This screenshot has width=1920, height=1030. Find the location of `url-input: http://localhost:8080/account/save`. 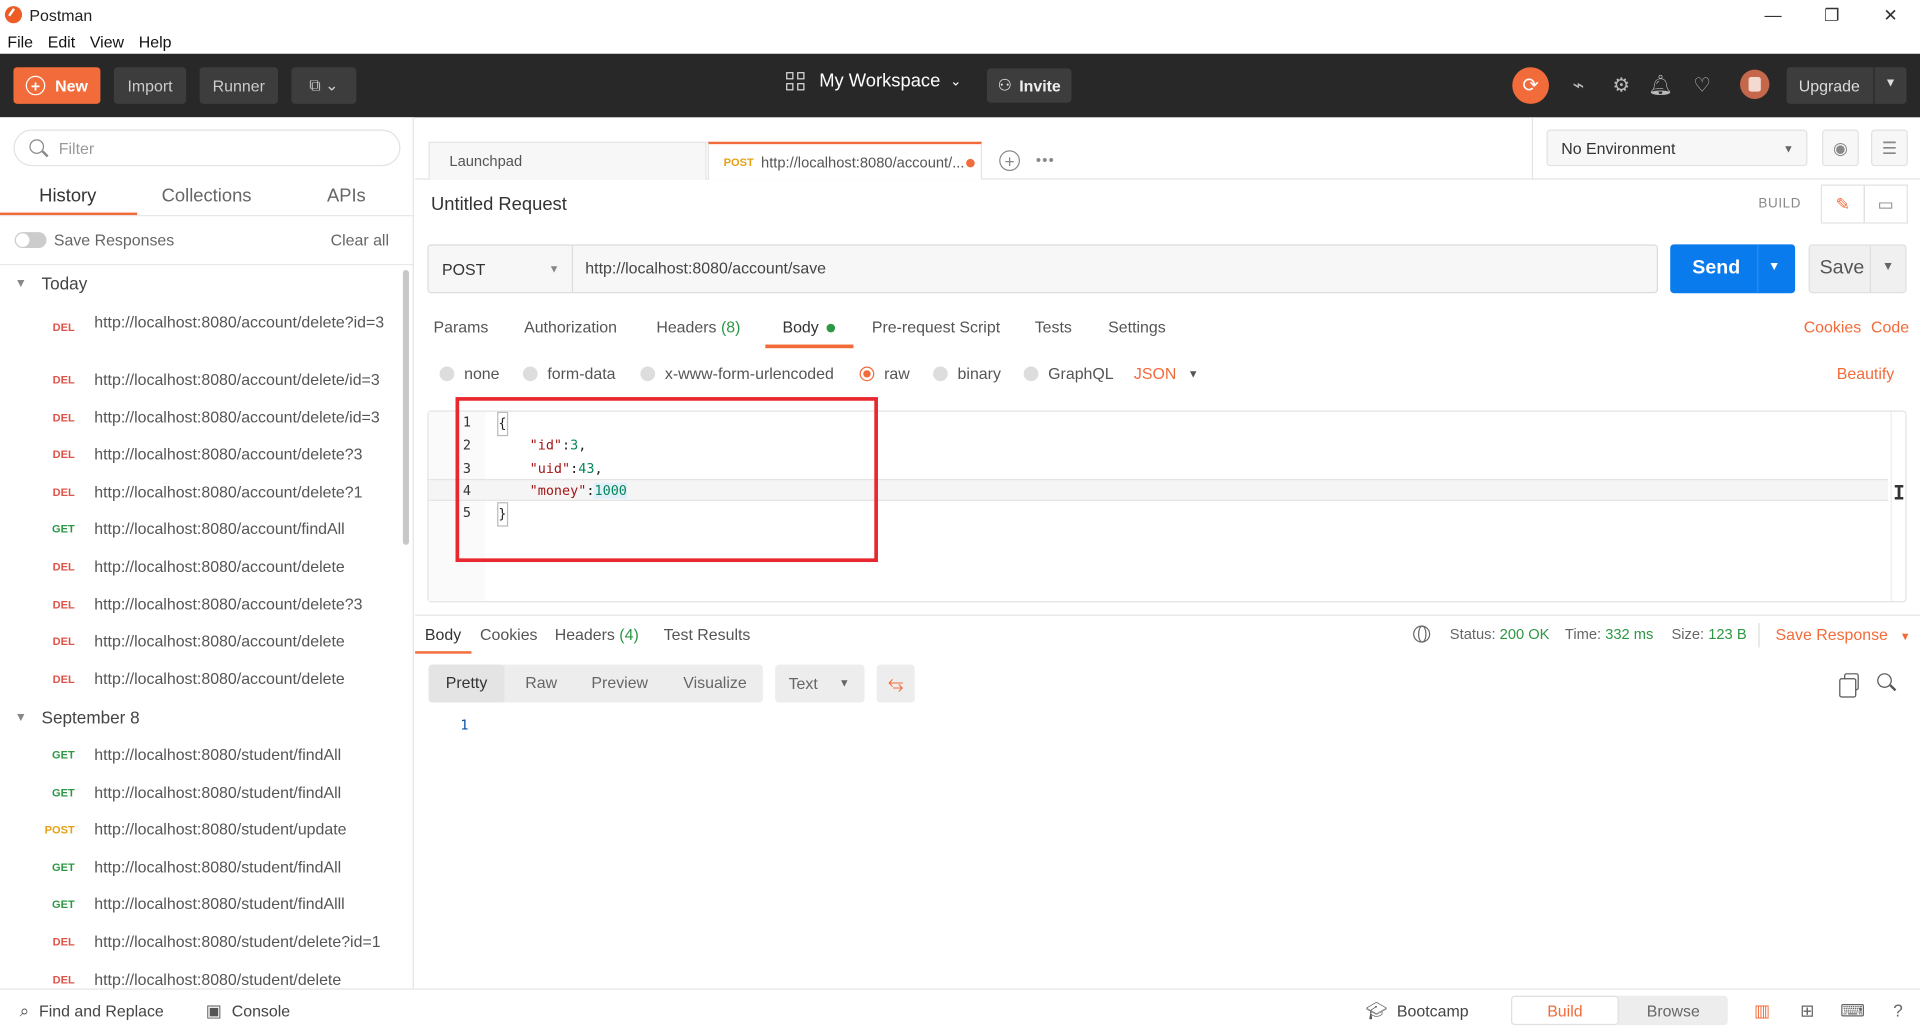

url-input: http://localhost:8080/account/save is located at coordinates (705, 268).